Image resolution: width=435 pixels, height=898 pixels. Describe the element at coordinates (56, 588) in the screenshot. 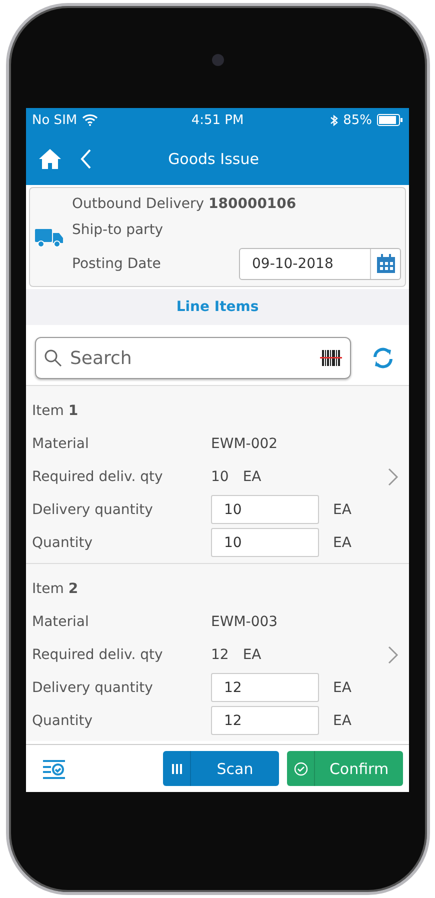

I see `item-title: Item 2` at that location.